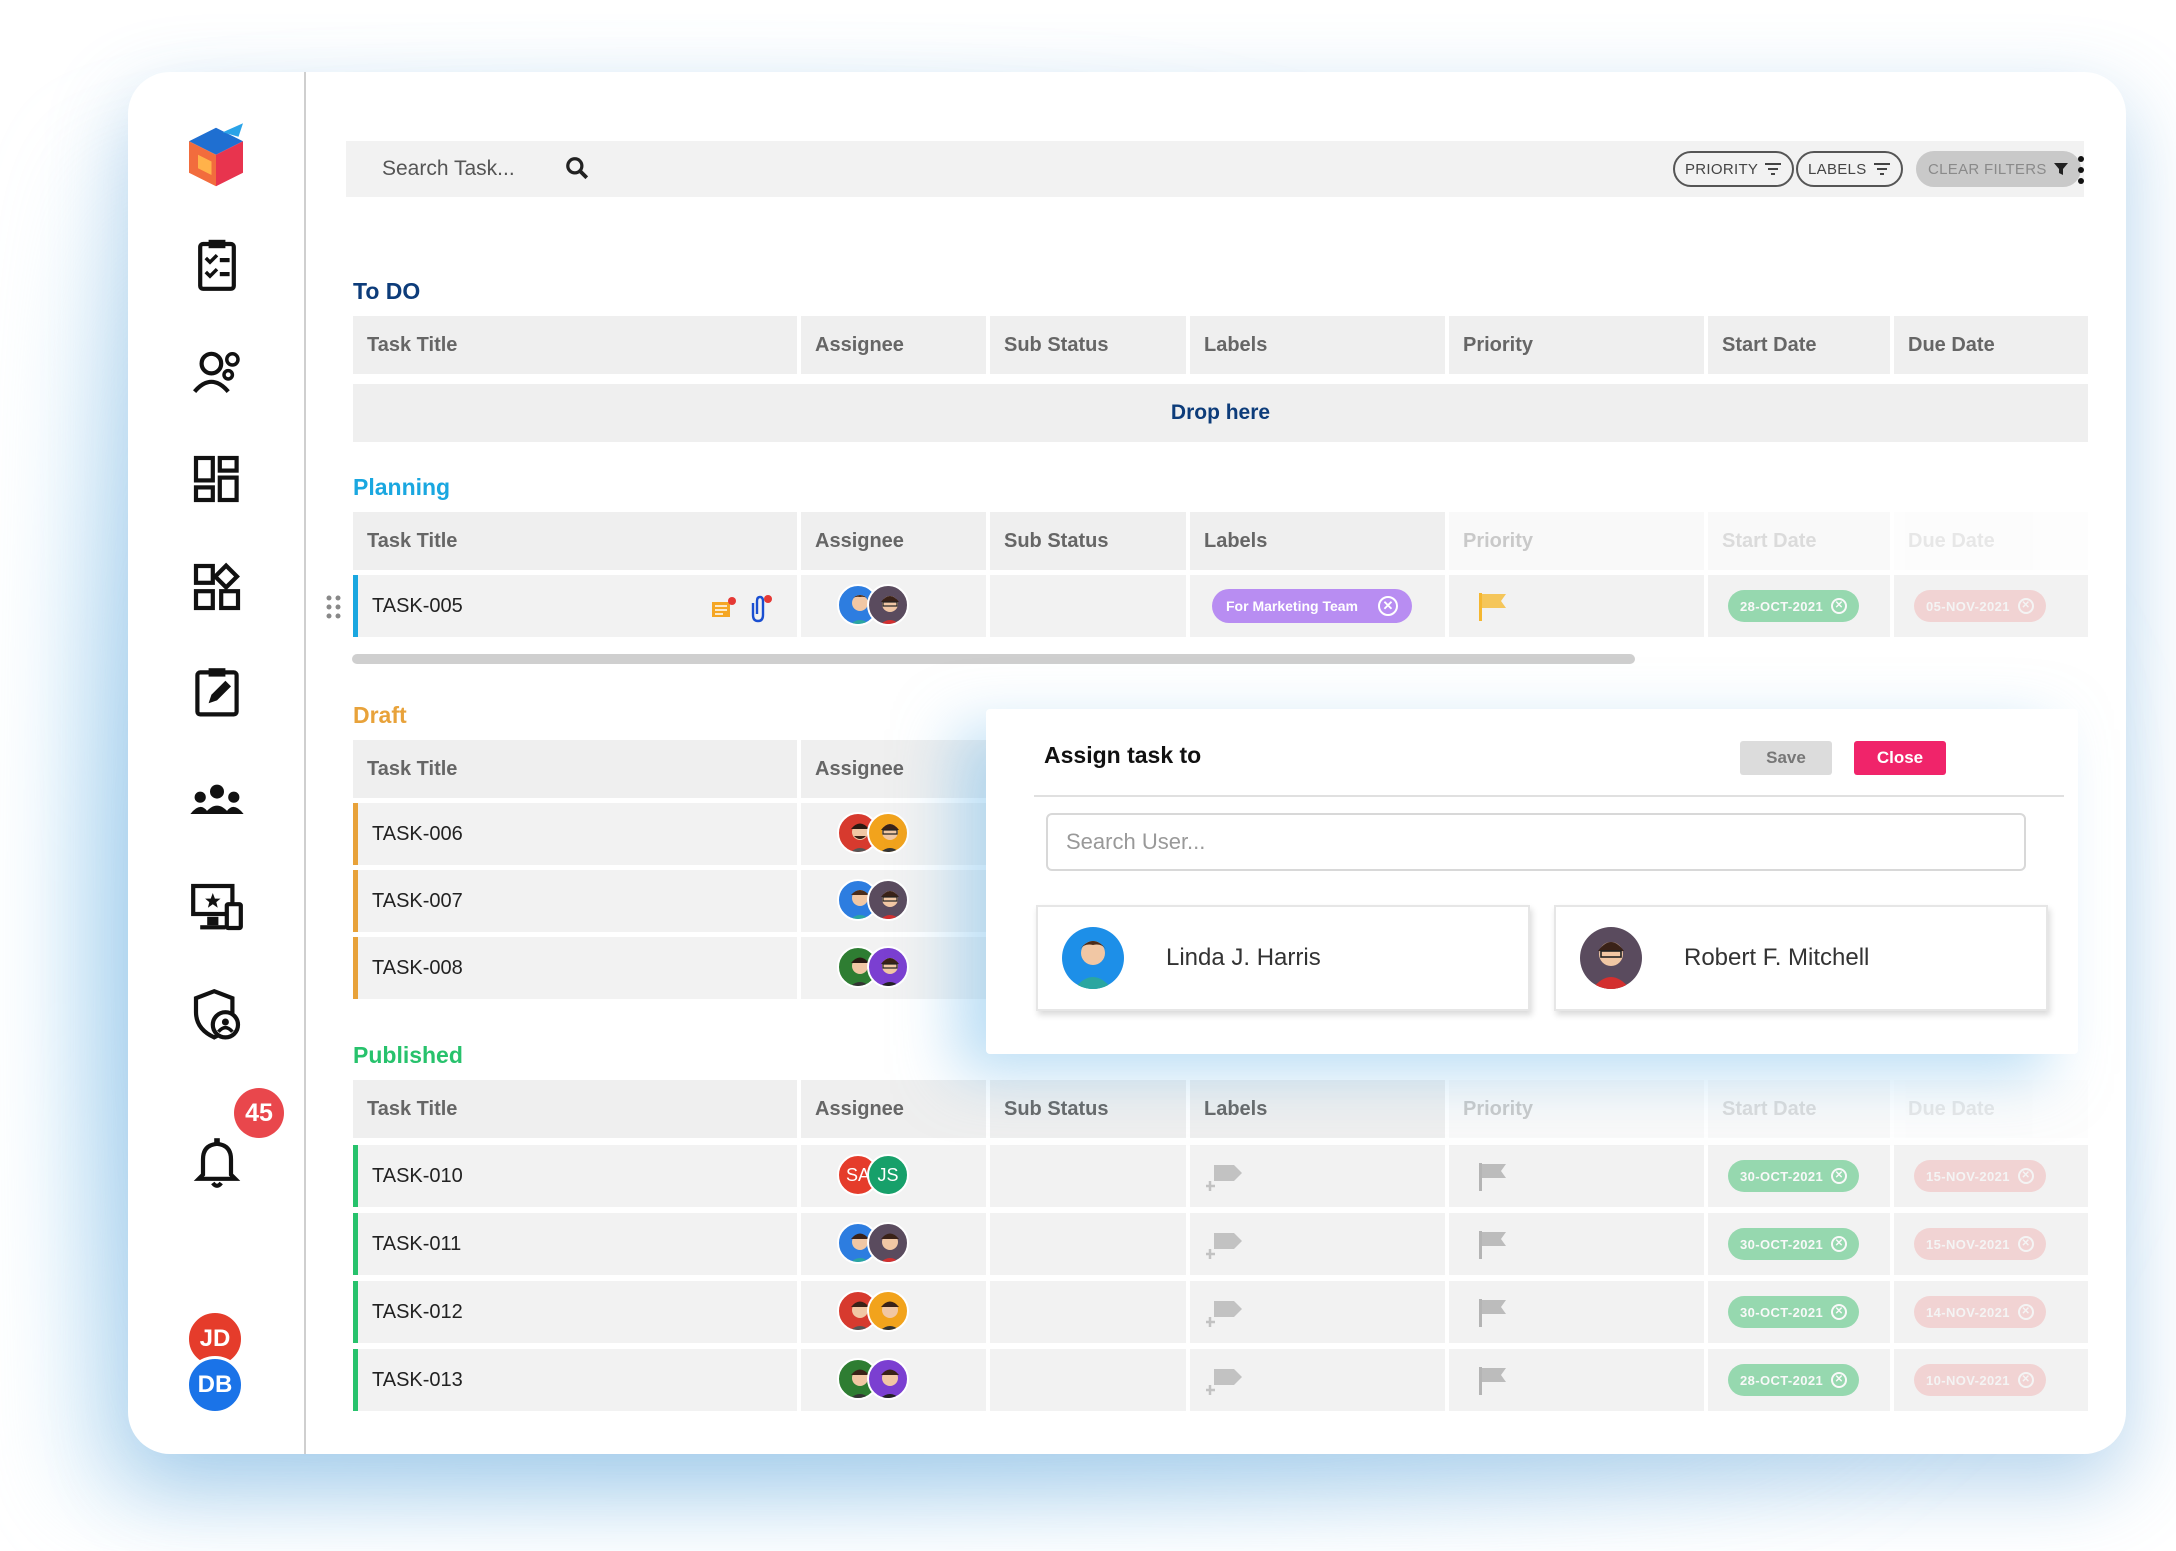 The width and height of the screenshot is (2176, 1551). I want to click on due-date-chip: 14-NOV-2021 ✕, so click(1980, 1312).